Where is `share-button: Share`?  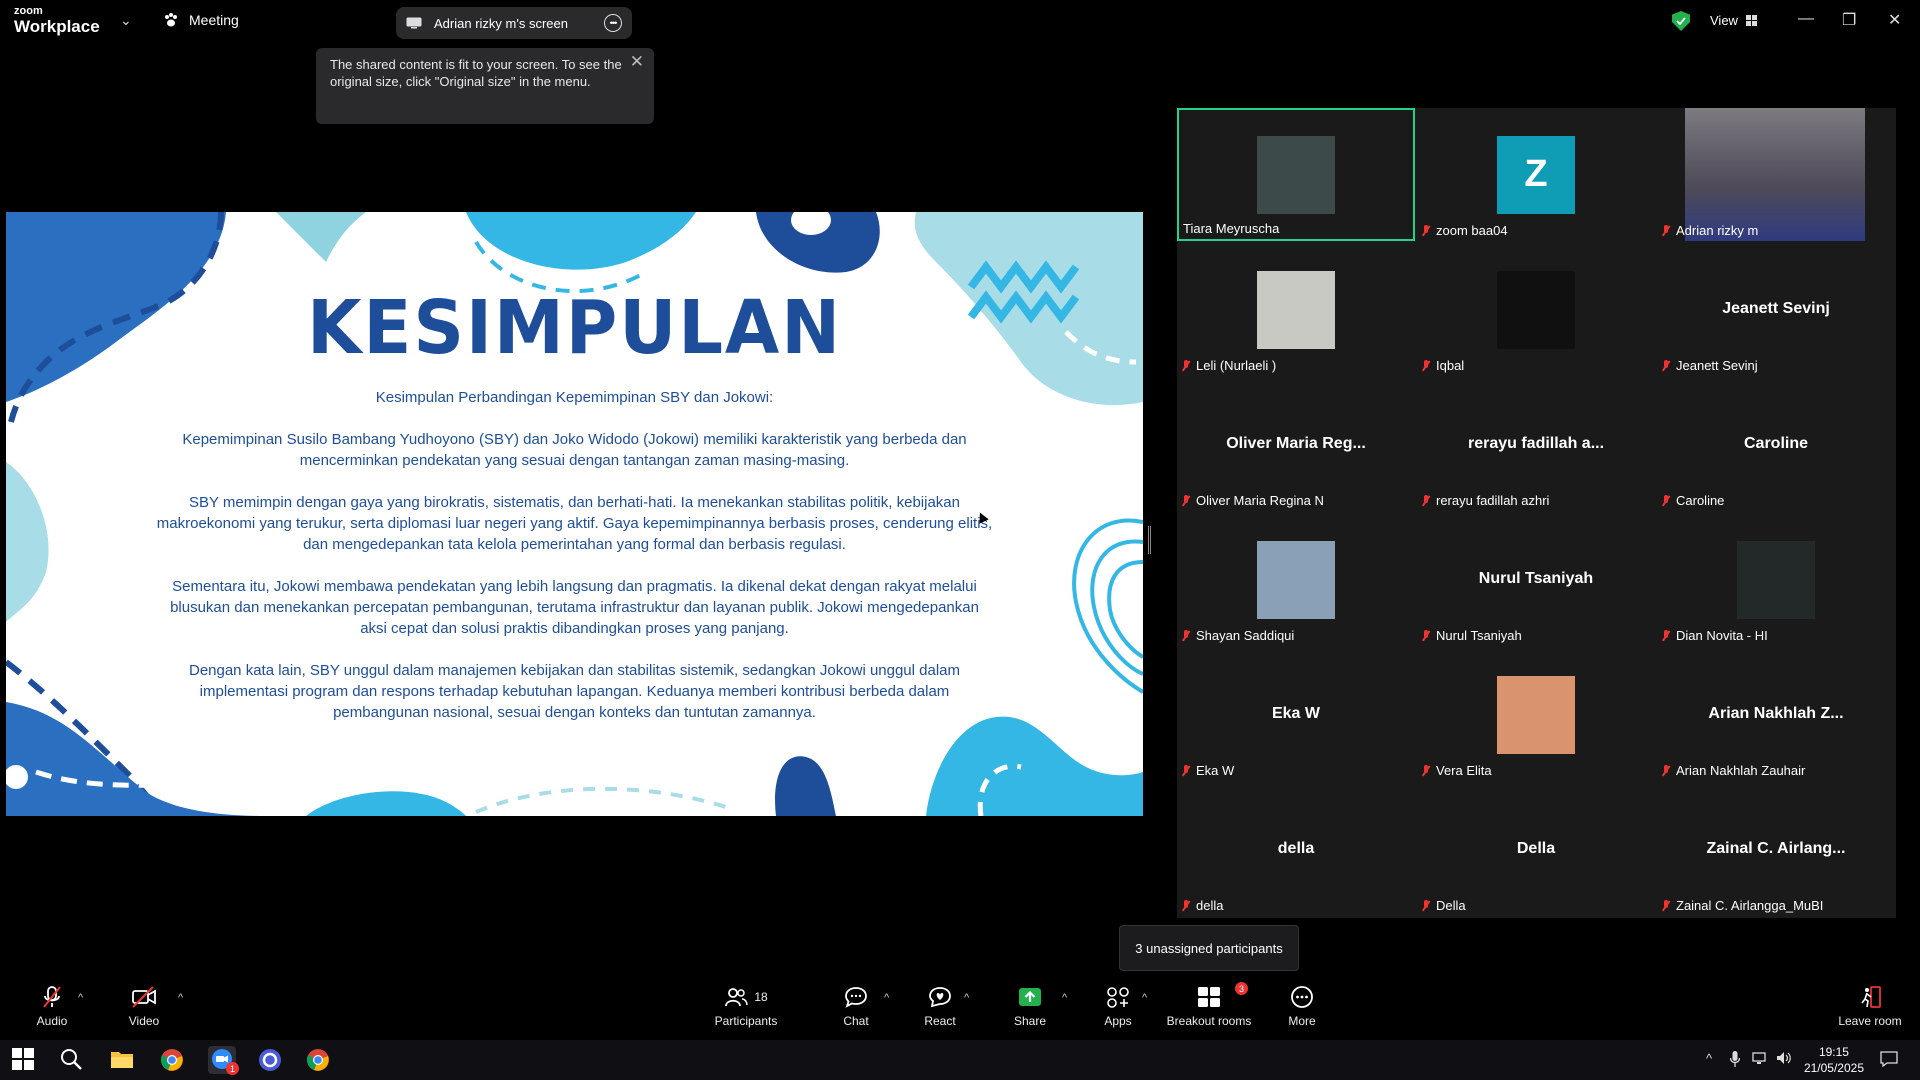 share-button: Share is located at coordinates (1030, 1010).